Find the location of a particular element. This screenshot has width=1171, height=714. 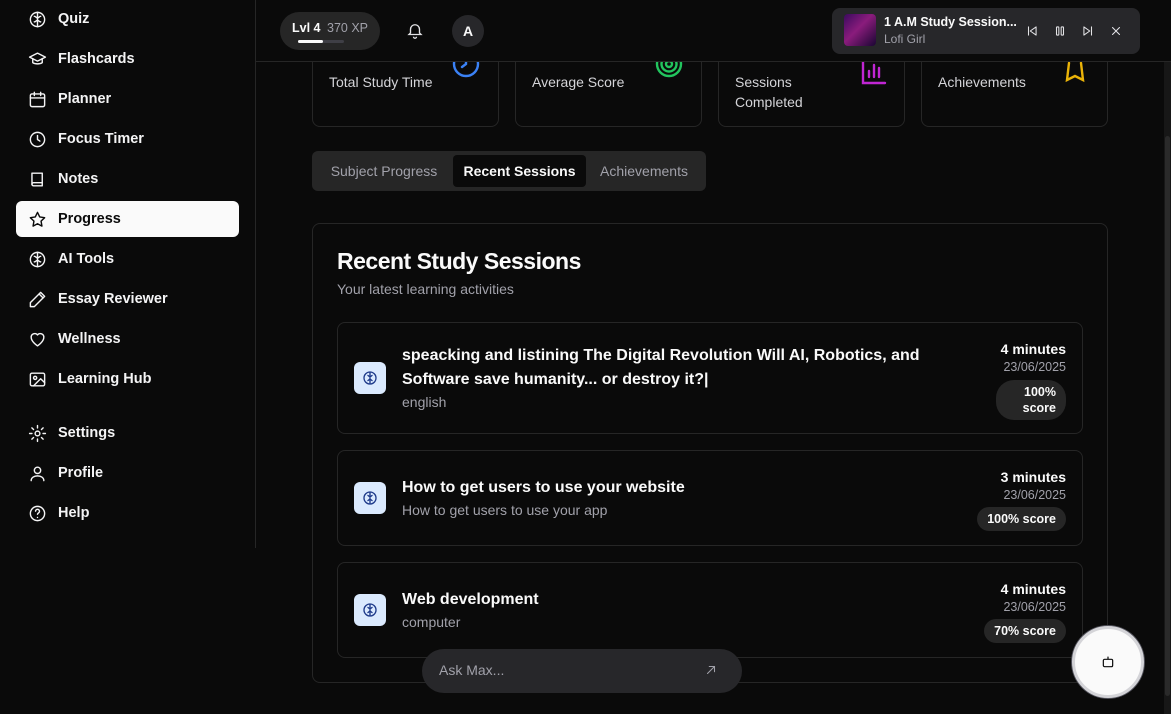

session-title: Web development is located at coordinates (470, 599).